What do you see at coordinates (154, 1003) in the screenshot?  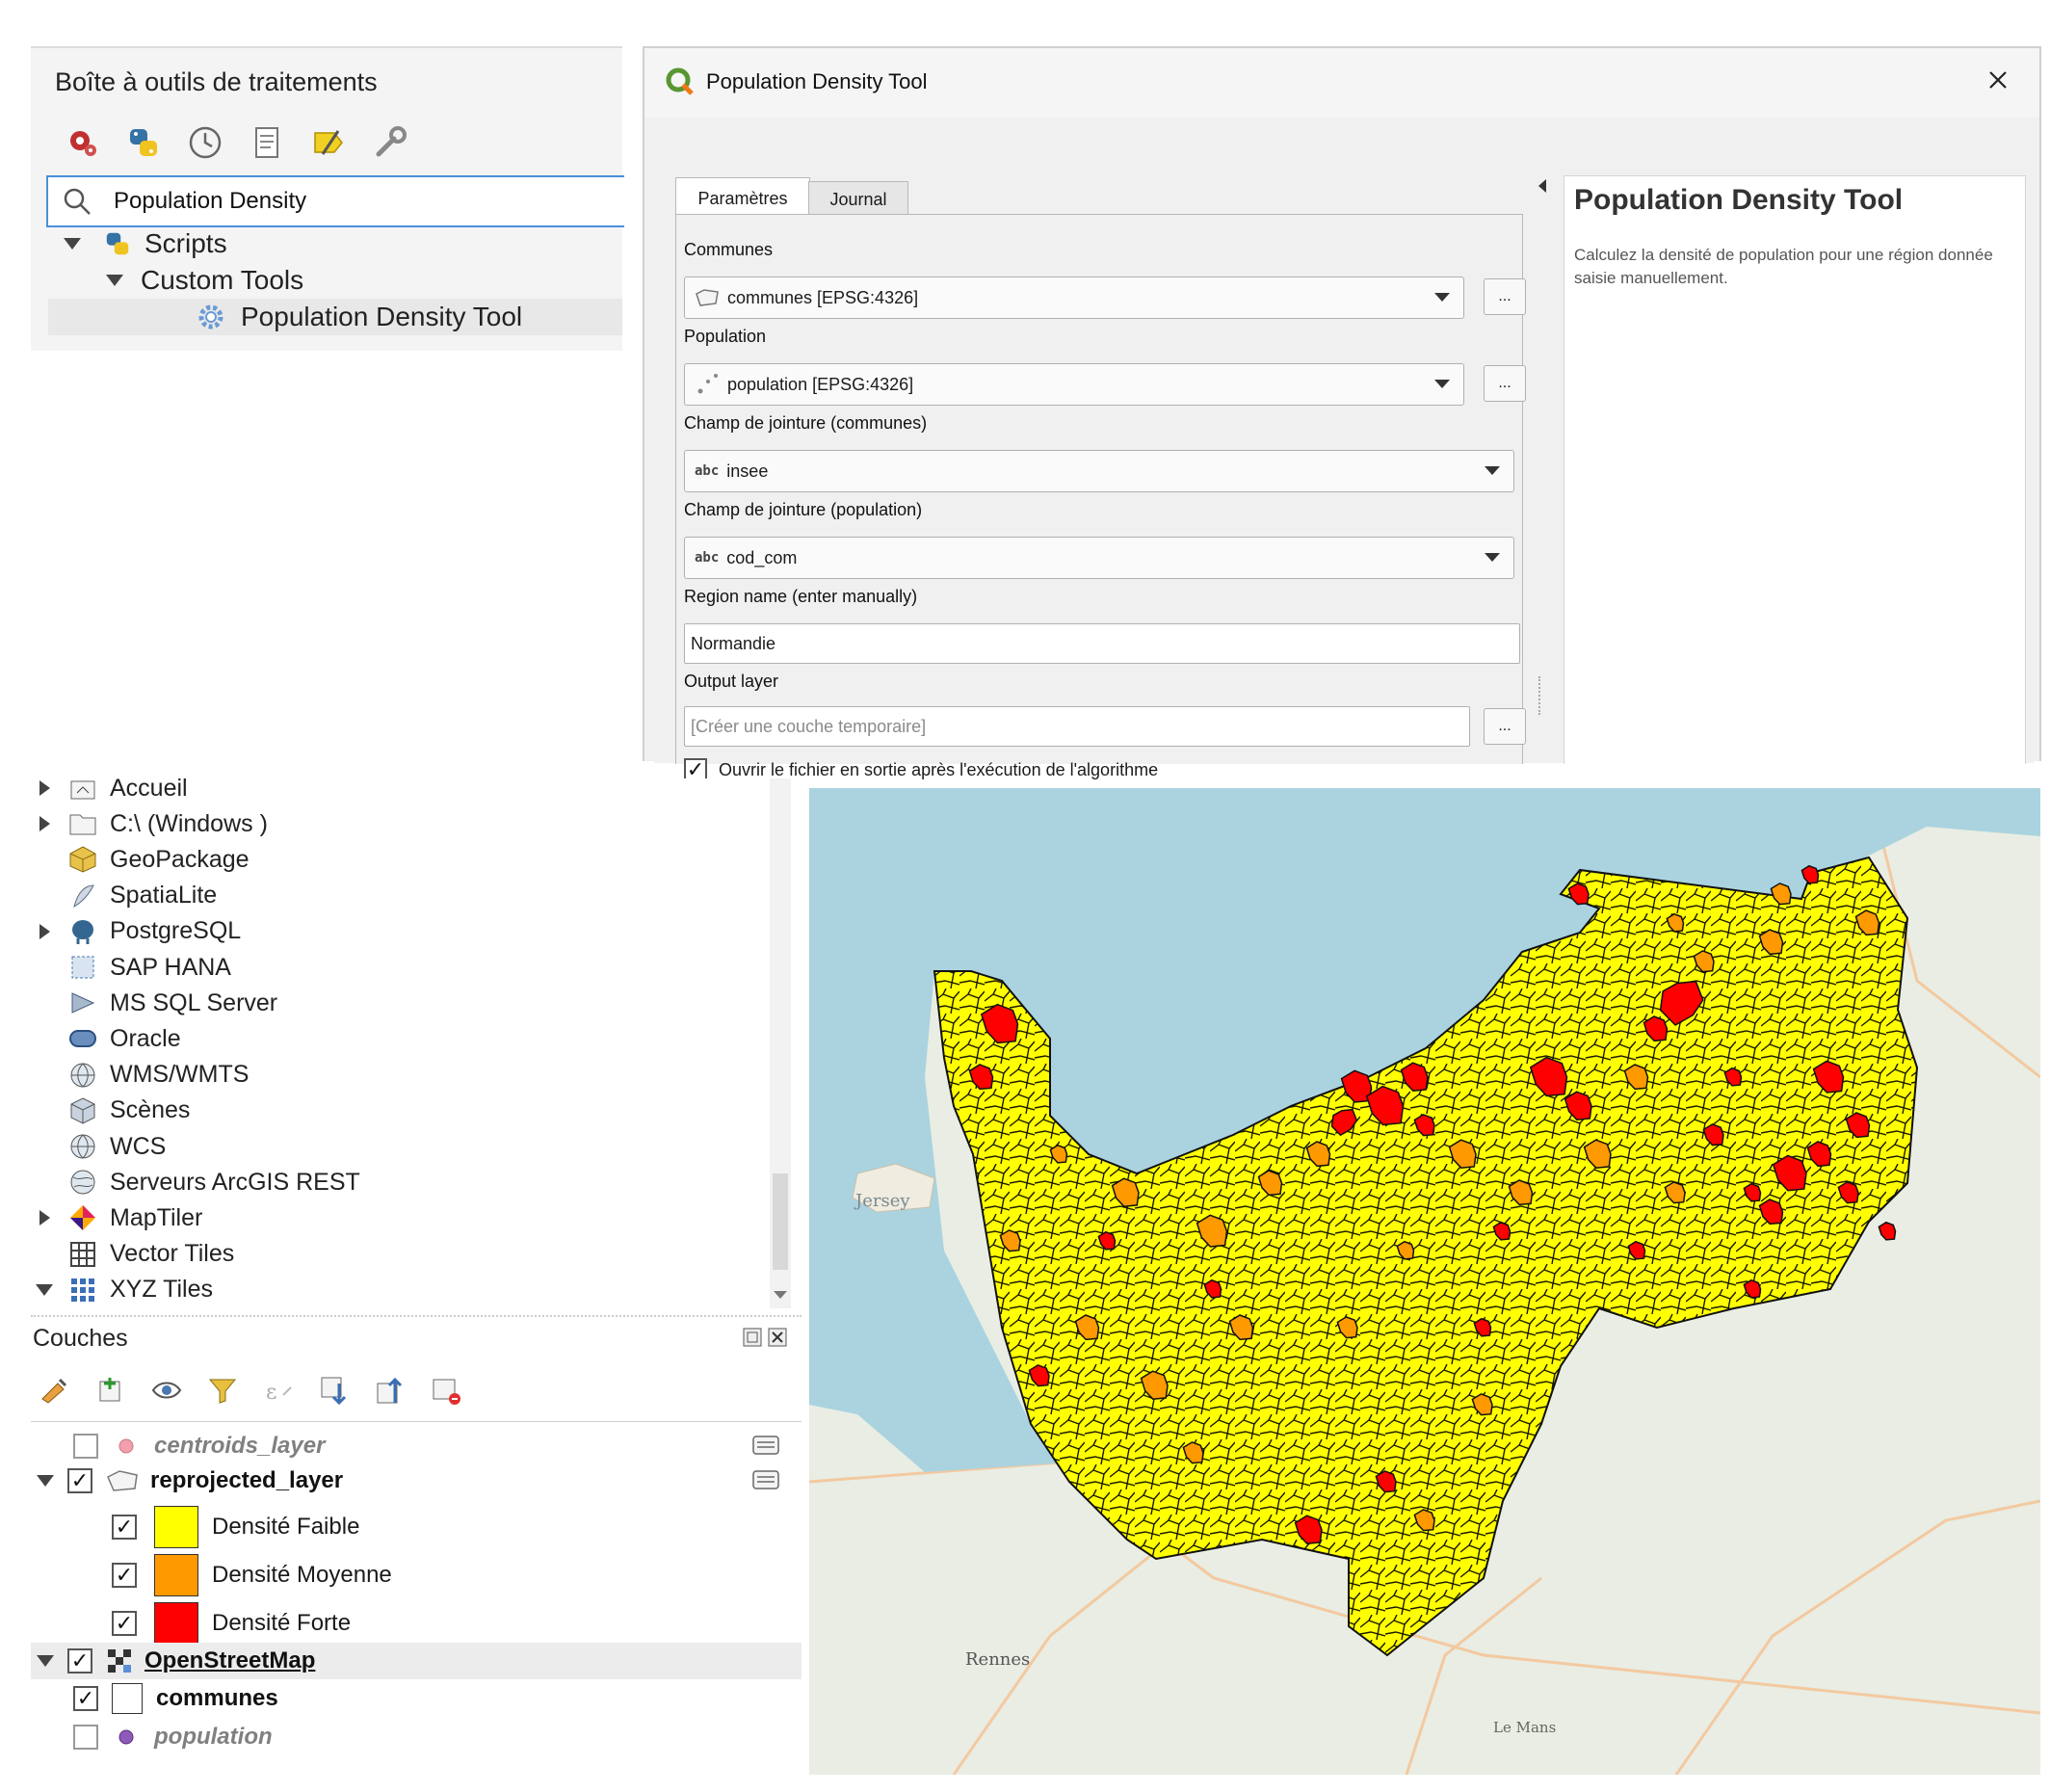 I see `browser-item-ms-sql-server: MS SQL Server` at bounding box center [154, 1003].